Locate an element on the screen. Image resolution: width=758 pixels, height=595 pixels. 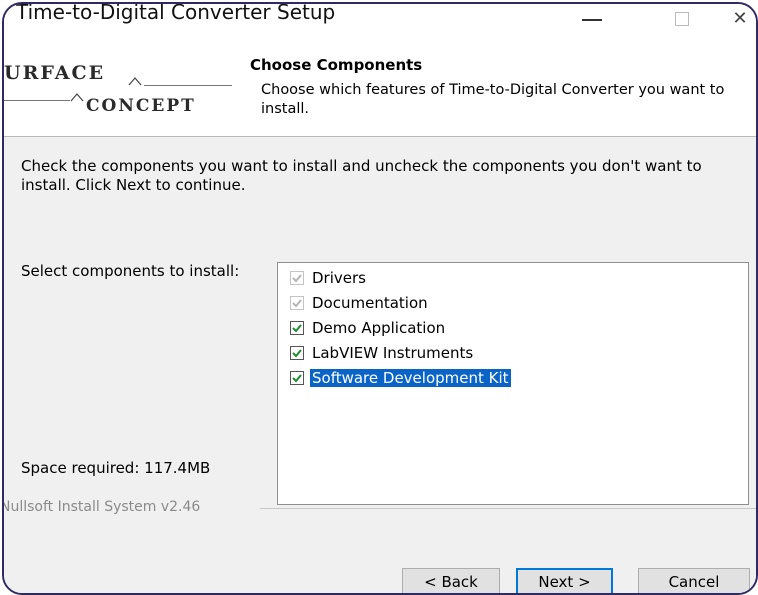
component-item-documentation: Documentation is located at coordinates (360, 303).